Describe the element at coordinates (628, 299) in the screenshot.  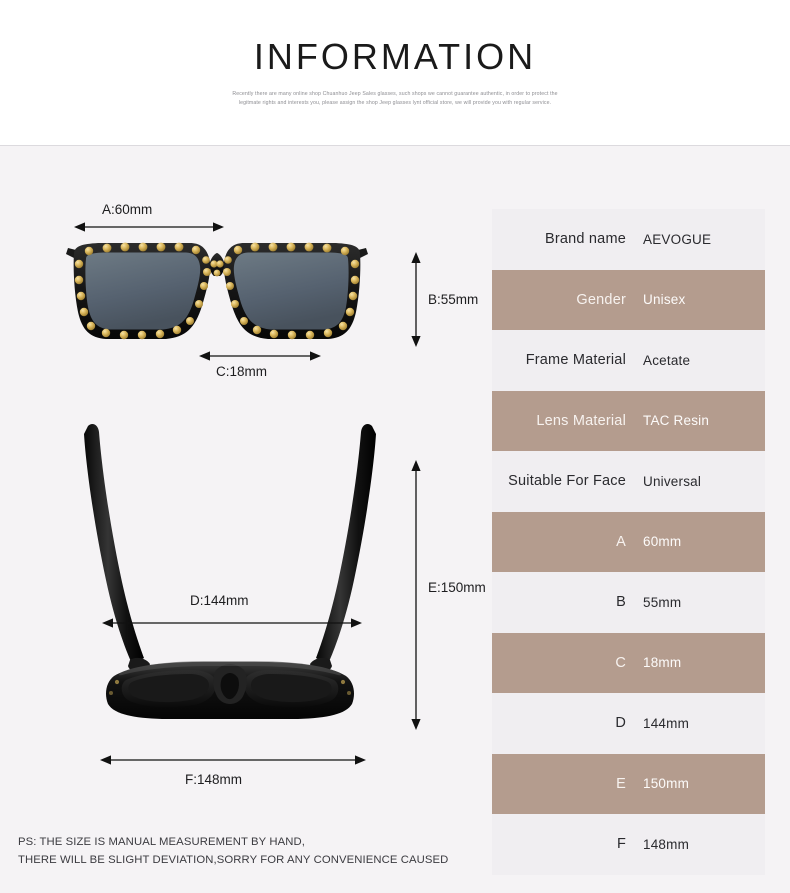
I see `table-row: Gender Unisex` at that location.